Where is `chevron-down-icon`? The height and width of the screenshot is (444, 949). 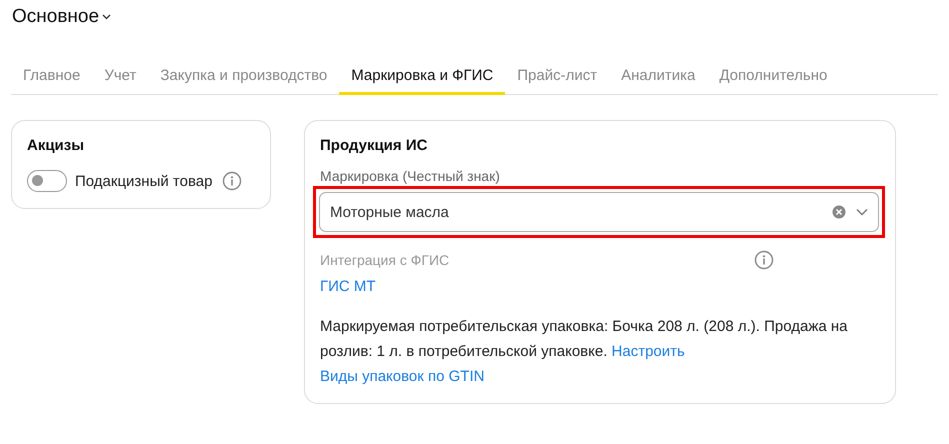
chevron-down-icon is located at coordinates (107, 17).